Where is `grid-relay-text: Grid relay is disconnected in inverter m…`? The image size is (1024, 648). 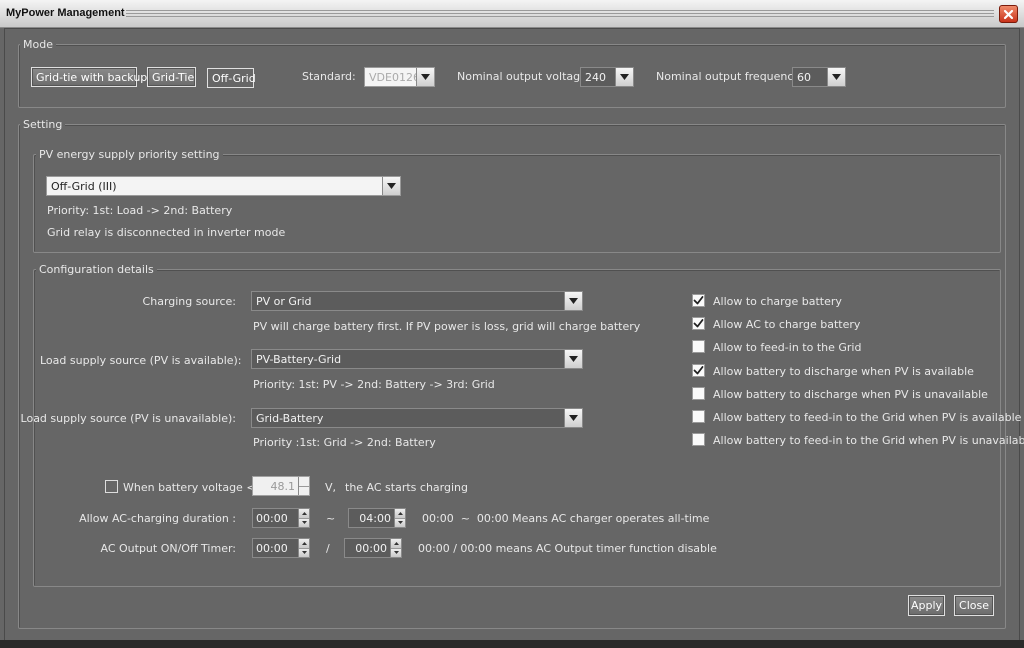 grid-relay-text: Grid relay is disconnected in inverter m… is located at coordinates (166, 232).